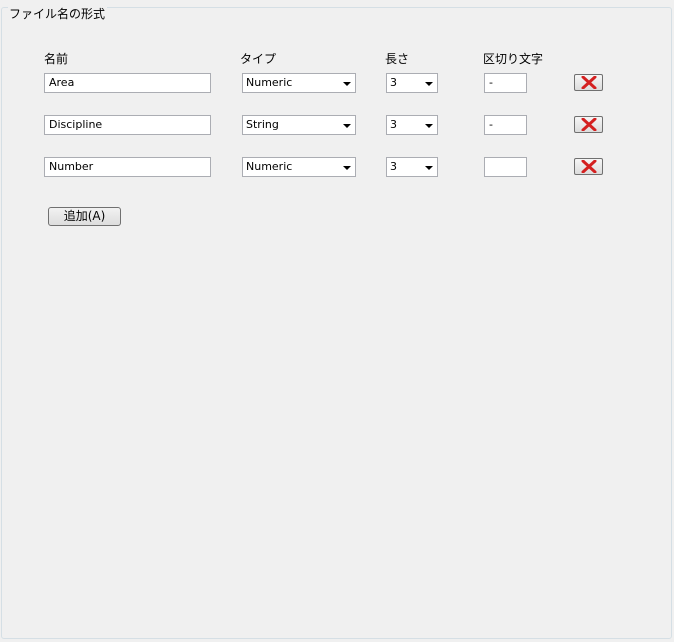  What do you see at coordinates (505, 167) in the screenshot?
I see `separator-input` at bounding box center [505, 167].